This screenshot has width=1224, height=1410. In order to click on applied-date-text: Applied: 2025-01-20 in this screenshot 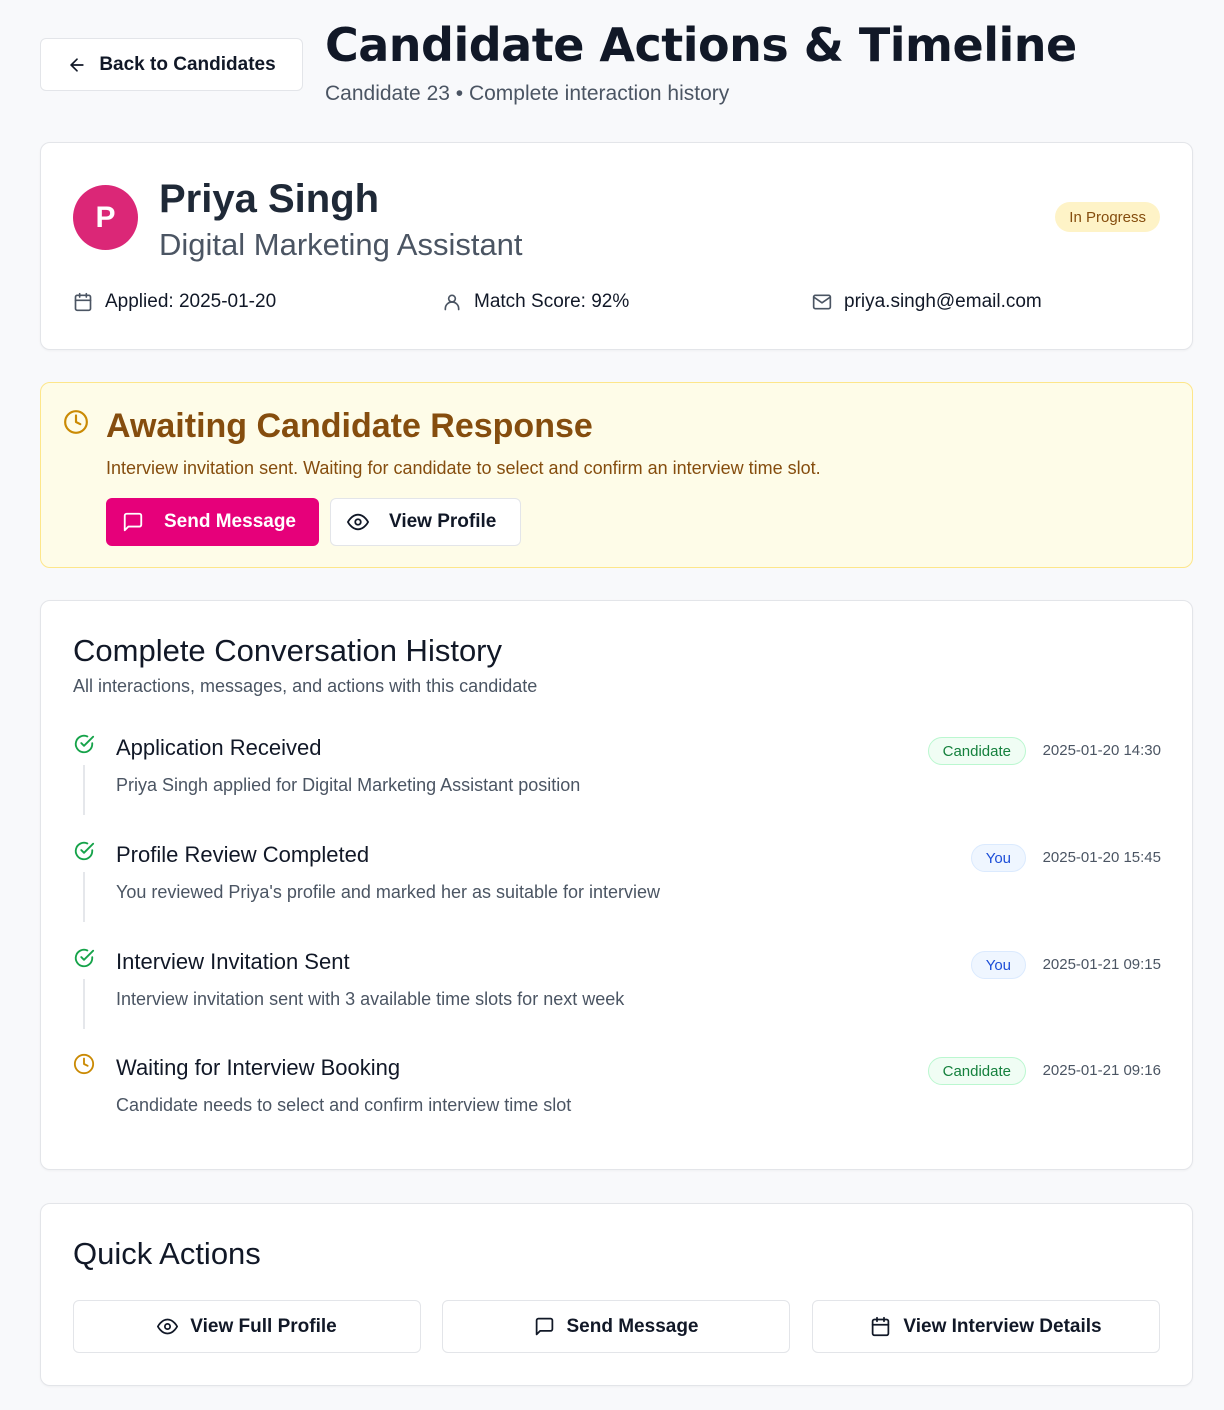, I will do `click(191, 301)`.